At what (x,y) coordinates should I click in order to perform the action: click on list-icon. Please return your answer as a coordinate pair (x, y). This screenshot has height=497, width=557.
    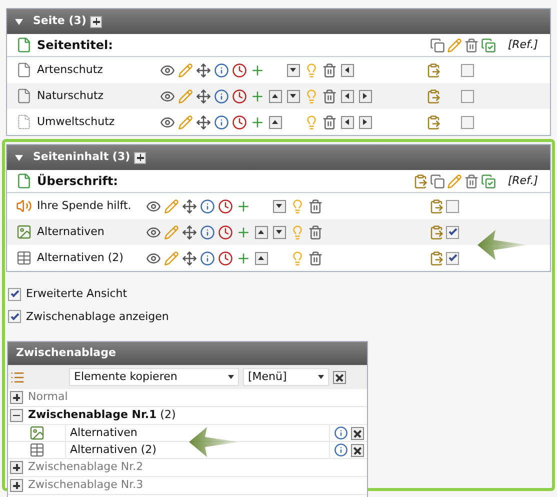
    Looking at the image, I should click on (17, 377).